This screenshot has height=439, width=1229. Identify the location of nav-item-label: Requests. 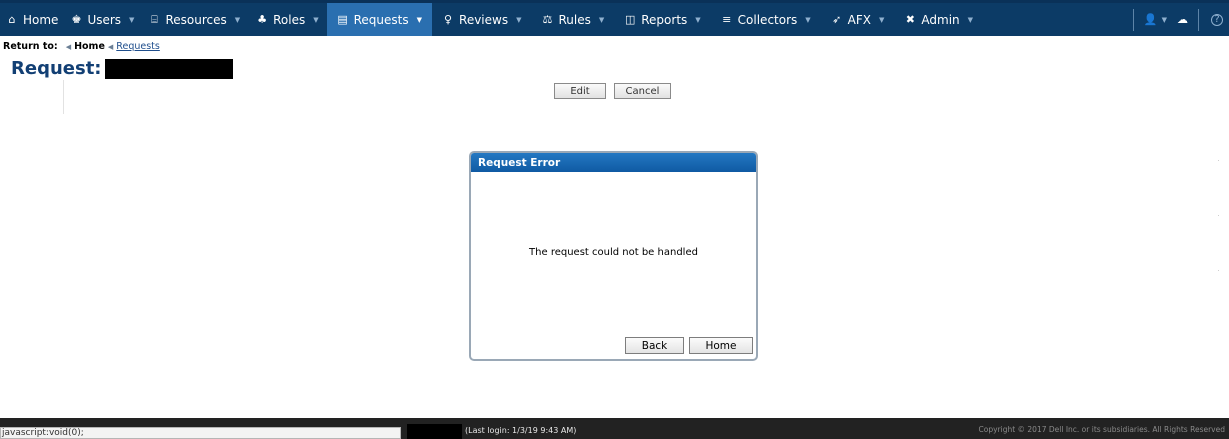
(381, 19).